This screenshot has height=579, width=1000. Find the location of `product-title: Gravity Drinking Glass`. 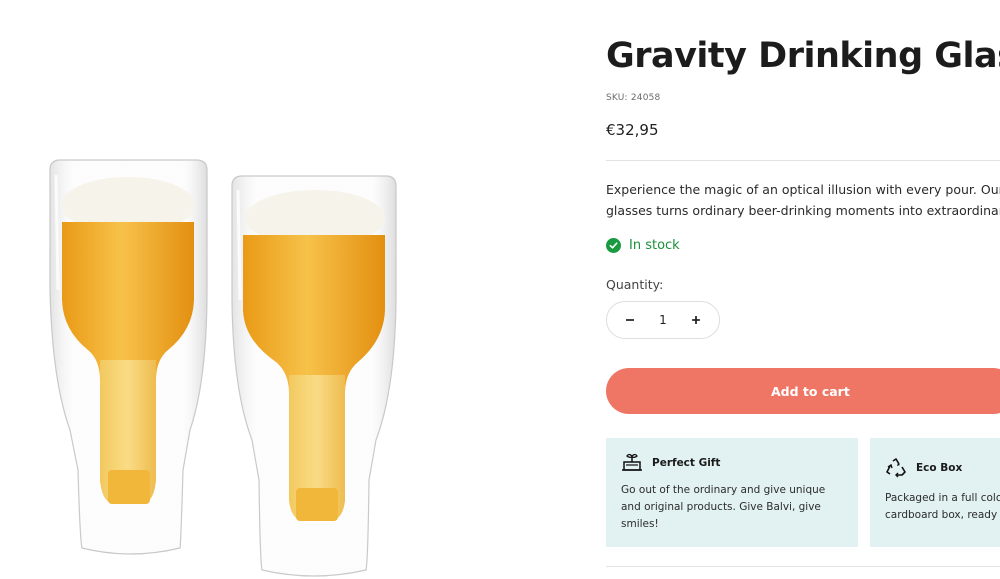

product-title: Gravity Drinking Glass is located at coordinates (803, 56).